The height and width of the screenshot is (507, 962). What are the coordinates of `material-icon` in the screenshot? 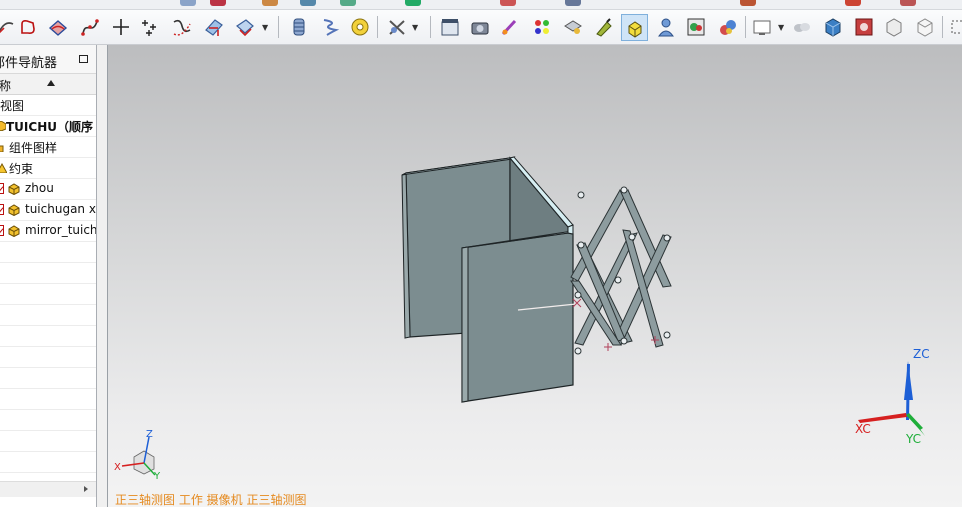 It's located at (573, 27).